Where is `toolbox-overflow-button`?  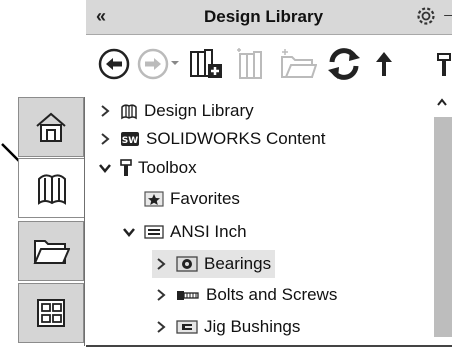 toolbox-overflow-button is located at coordinates (442, 64).